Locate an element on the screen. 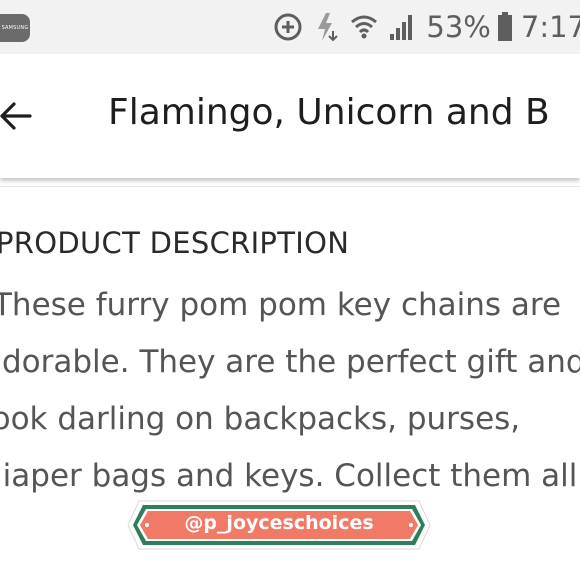 The height and width of the screenshot is (580, 580). description-line: adorable. They are the perfect gift and is located at coordinates (290, 362).